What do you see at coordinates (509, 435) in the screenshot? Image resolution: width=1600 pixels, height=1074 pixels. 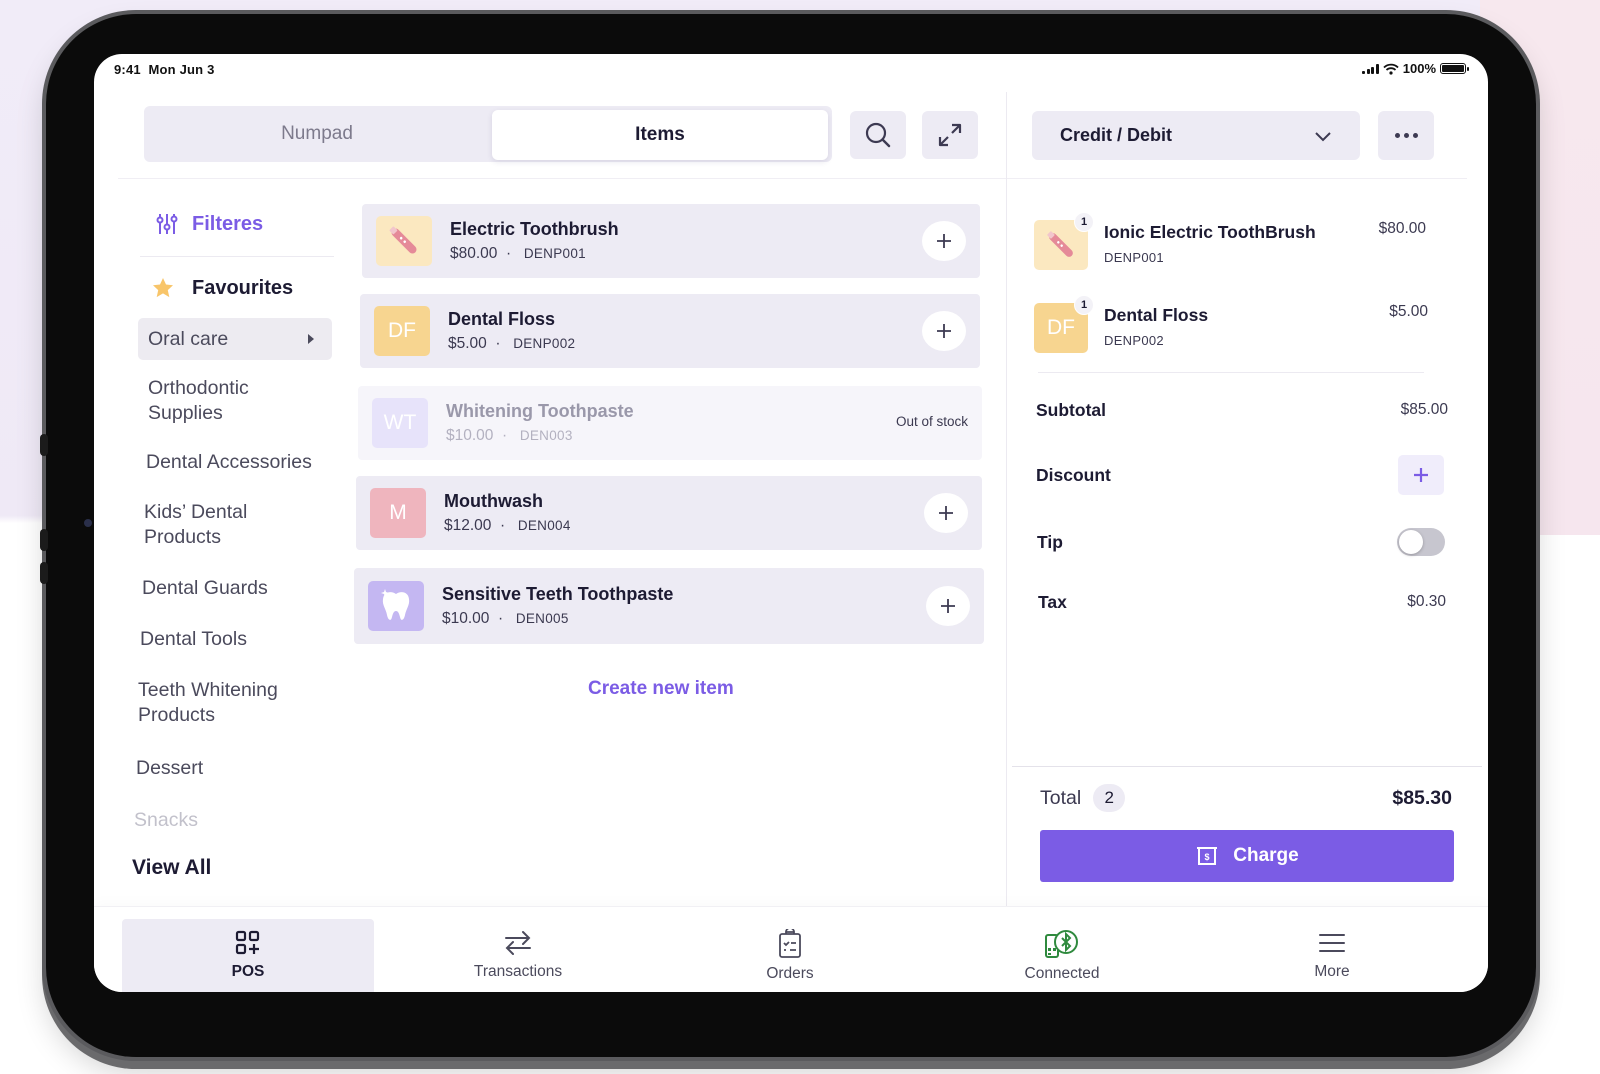 I see `product-meta: $10.00 · DEN003` at bounding box center [509, 435].